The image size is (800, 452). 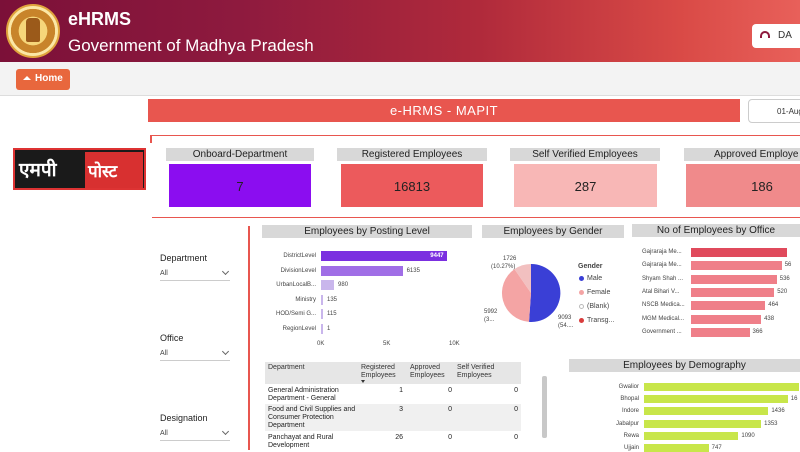 I want to click on posting-category-label: DistrictLevel, so click(x=299, y=256).